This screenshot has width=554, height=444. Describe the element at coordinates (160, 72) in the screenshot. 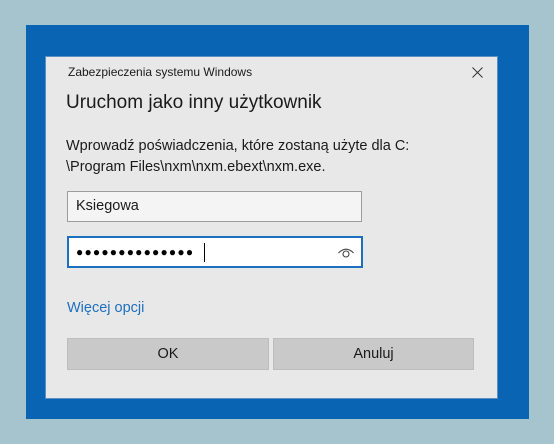

I see `dialog-window-title: Zabezpieczenia systemu Windows` at that location.